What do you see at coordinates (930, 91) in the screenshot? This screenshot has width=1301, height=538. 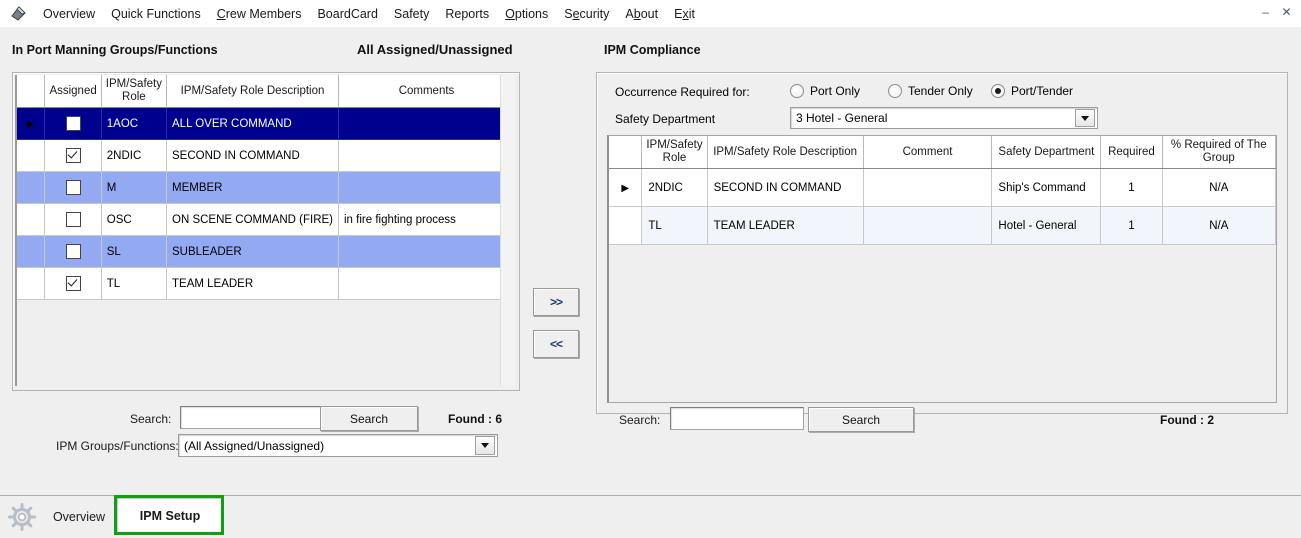 I see `radio-tender-only: Tender Only` at bounding box center [930, 91].